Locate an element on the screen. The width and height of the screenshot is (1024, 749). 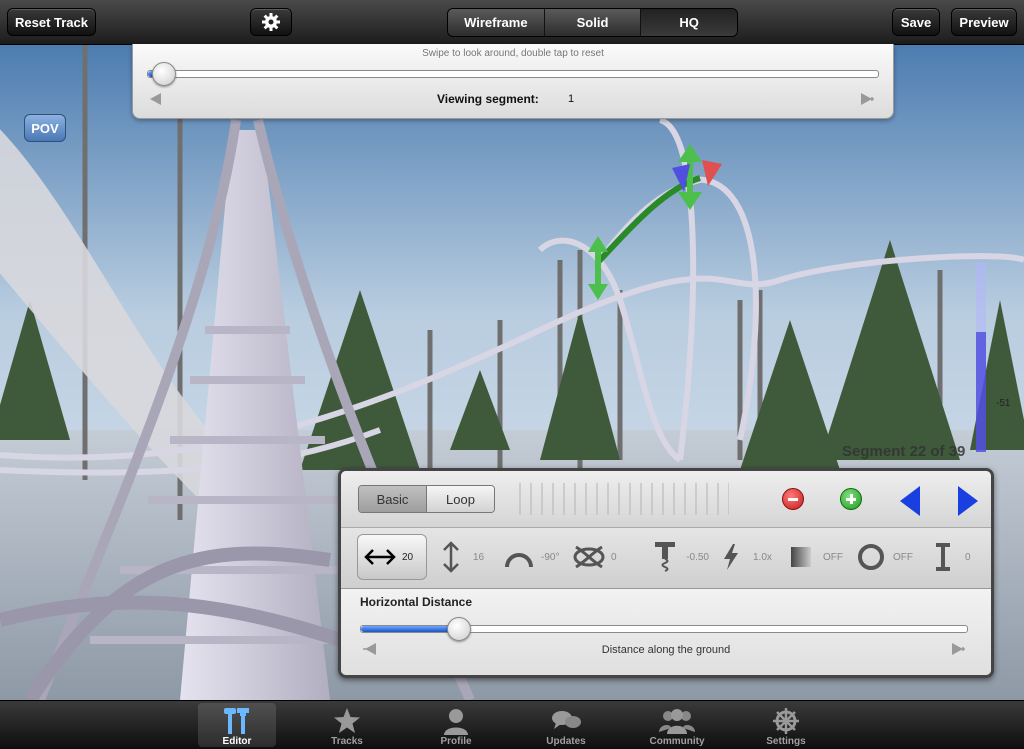
support-pillar-icon is located at coordinates (943, 557).